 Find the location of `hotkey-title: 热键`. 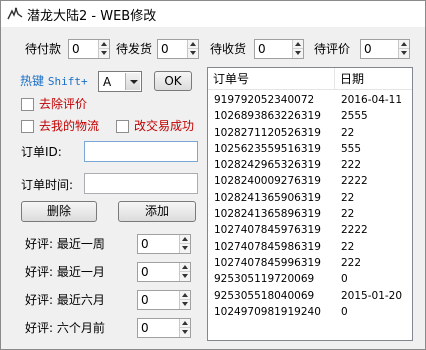

hotkey-title: 热键 is located at coordinates (32, 81).